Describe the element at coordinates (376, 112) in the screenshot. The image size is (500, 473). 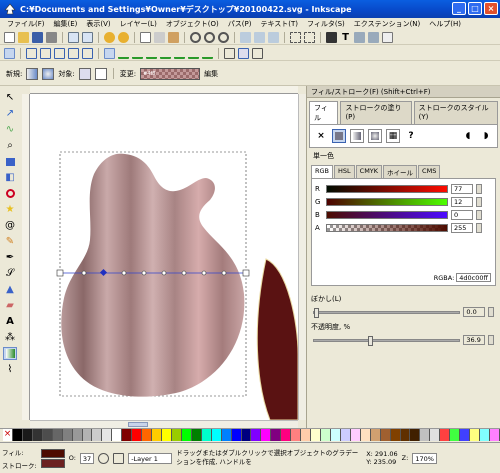
I see `tab-stroke-paint: ストロークの塗り(P)` at that location.